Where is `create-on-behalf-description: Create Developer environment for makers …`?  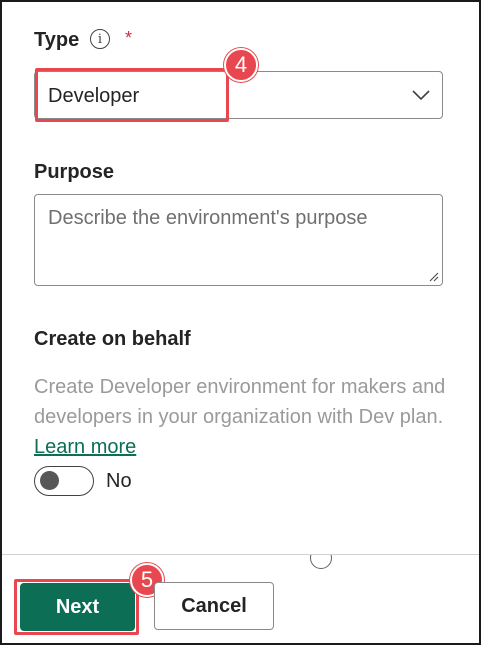
create-on-behalf-description: Create Developer environment for makers … is located at coordinates (244, 417).